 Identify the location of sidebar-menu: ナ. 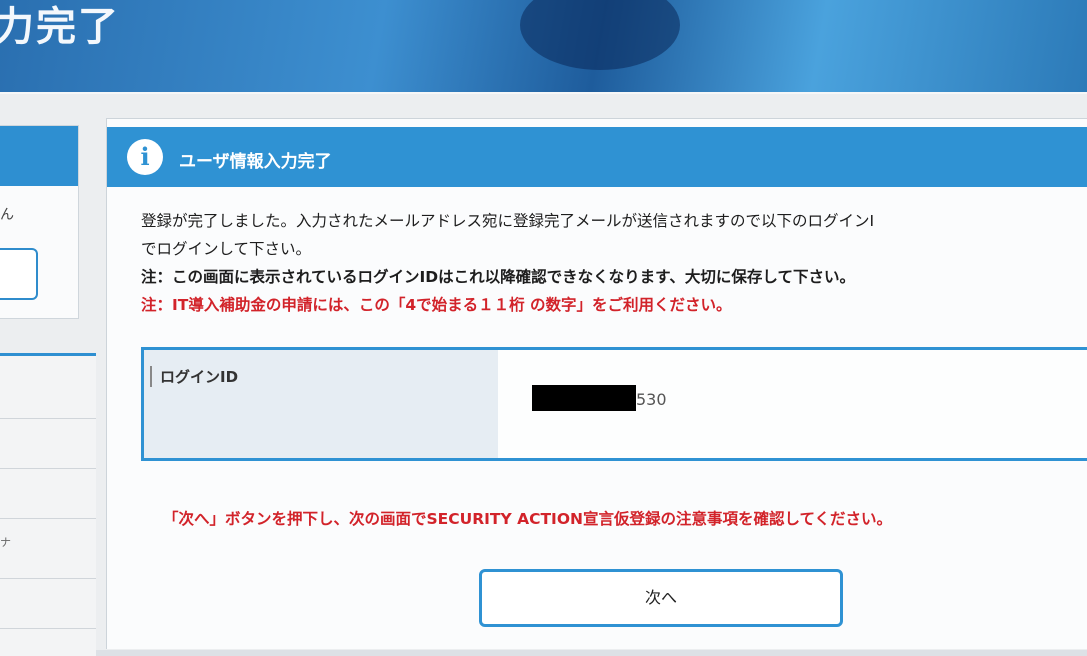
(48, 504).